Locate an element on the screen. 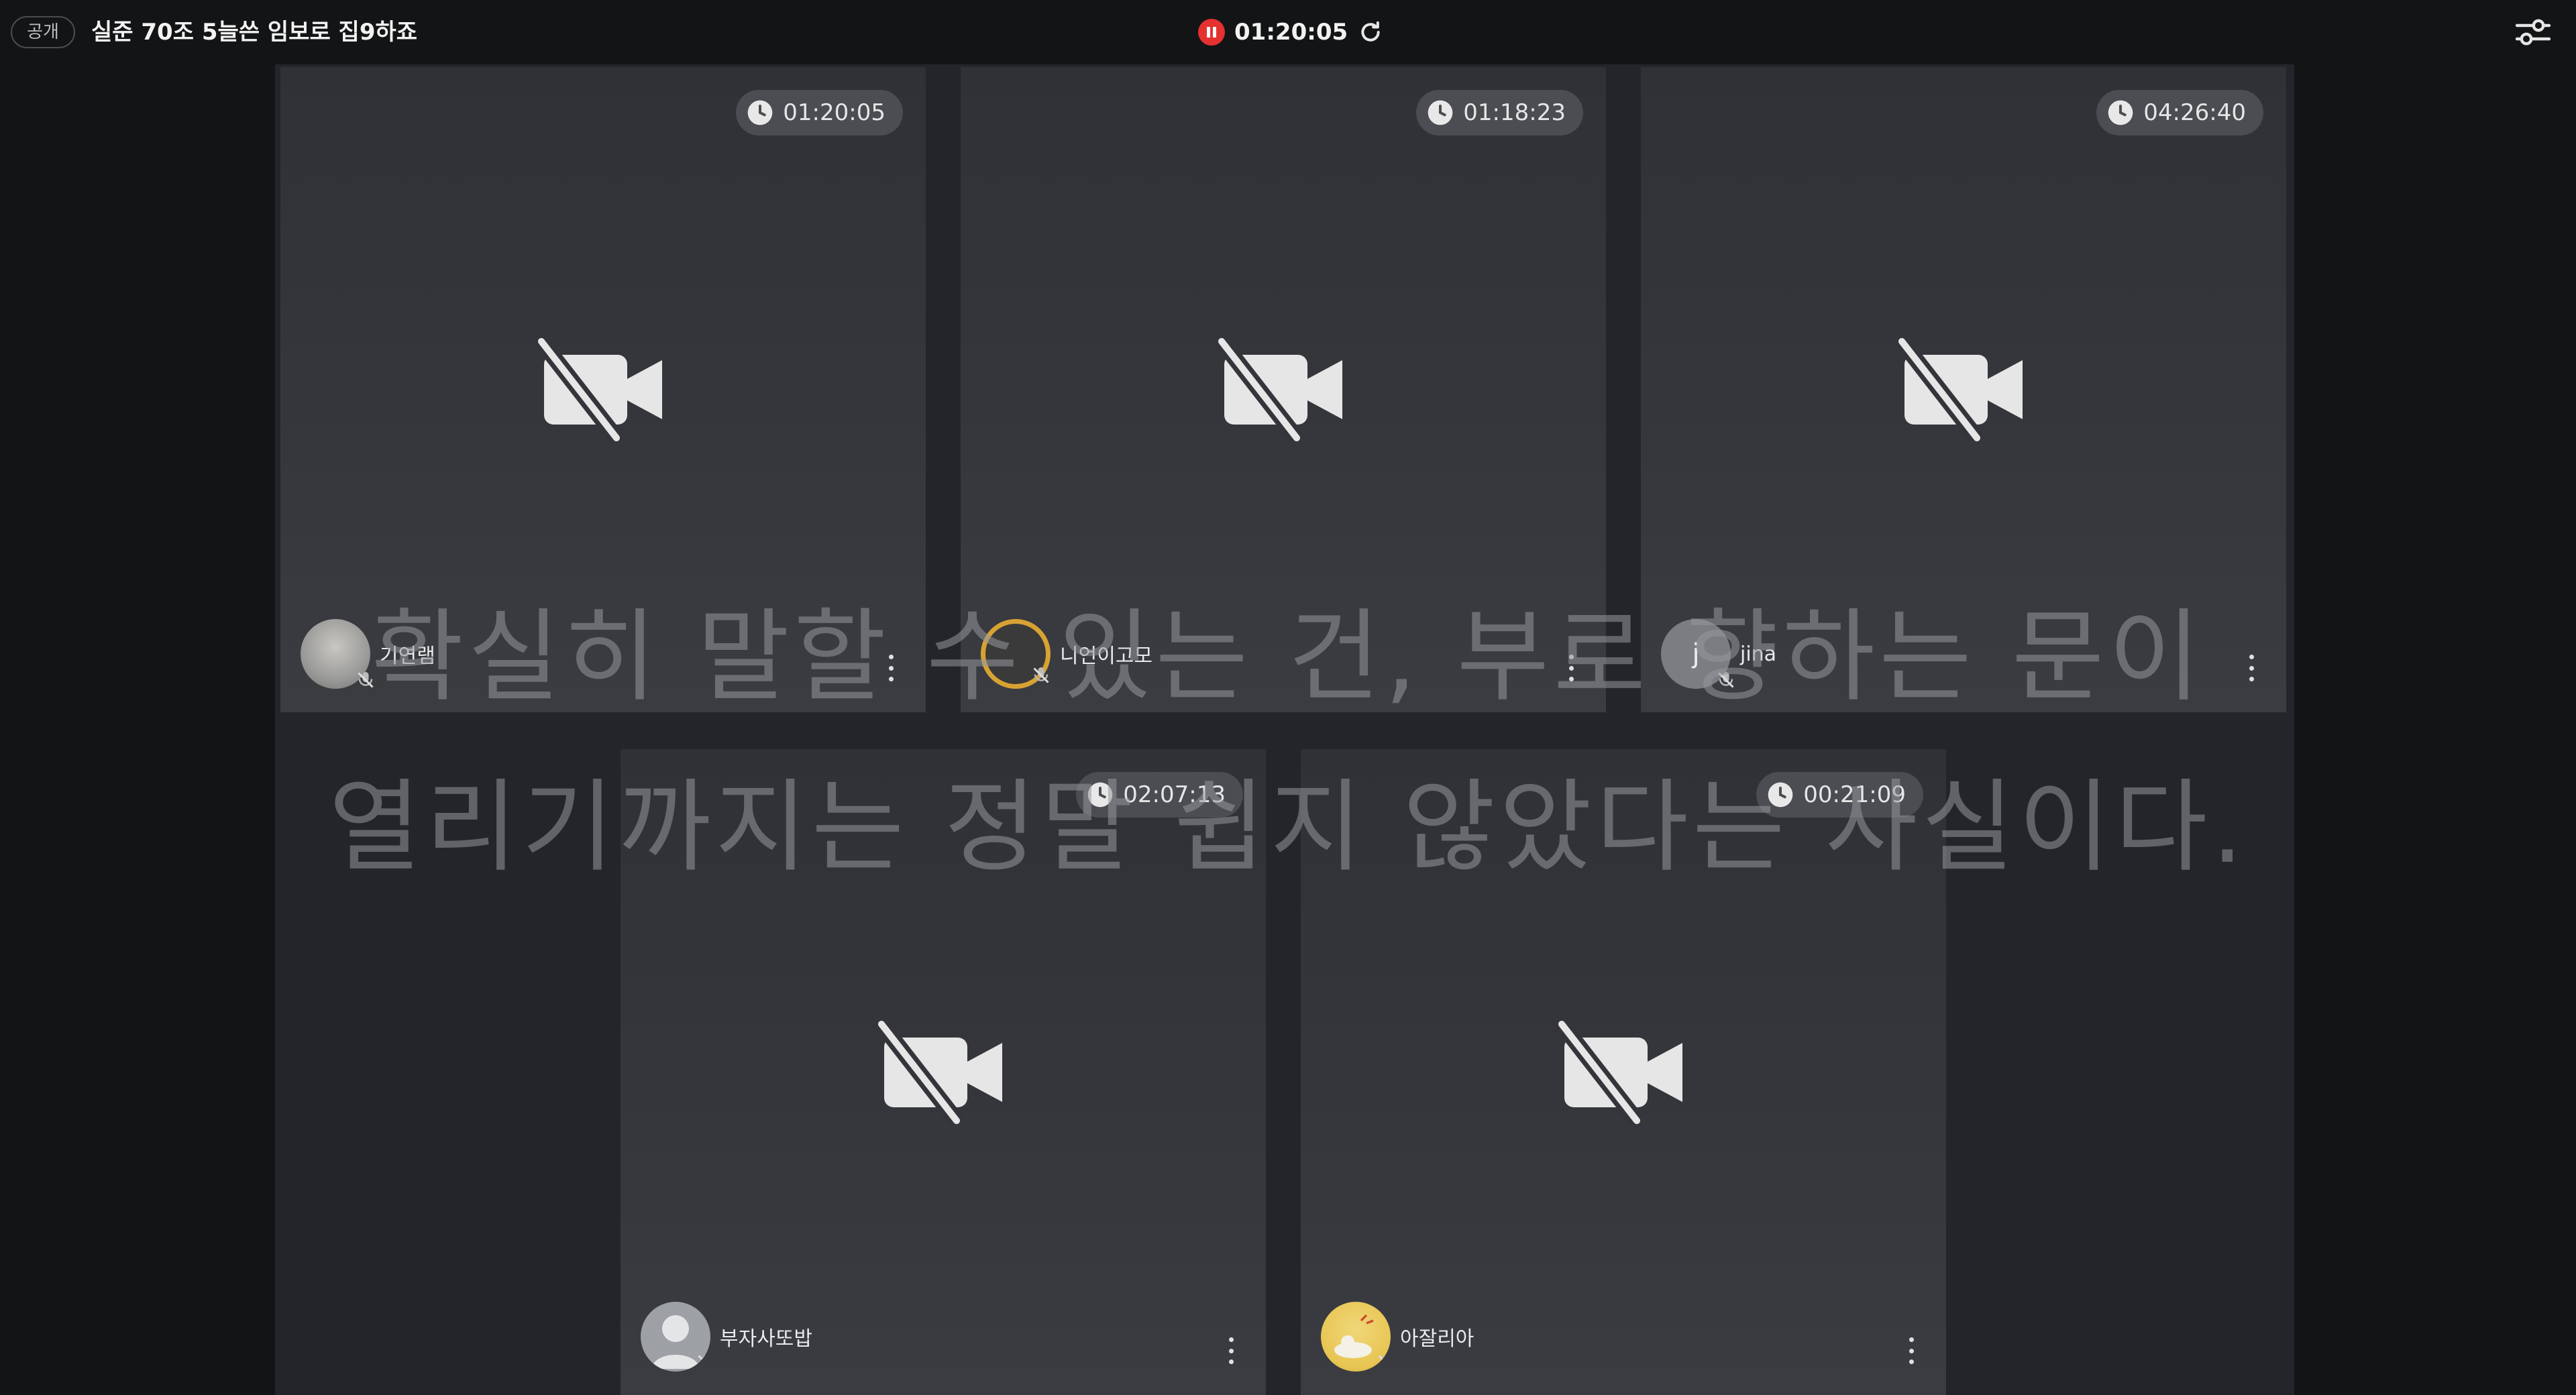 Image resolution: width=2576 pixels, height=1395 pixels. participant-name: 아잘리아 is located at coordinates (1437, 1339).